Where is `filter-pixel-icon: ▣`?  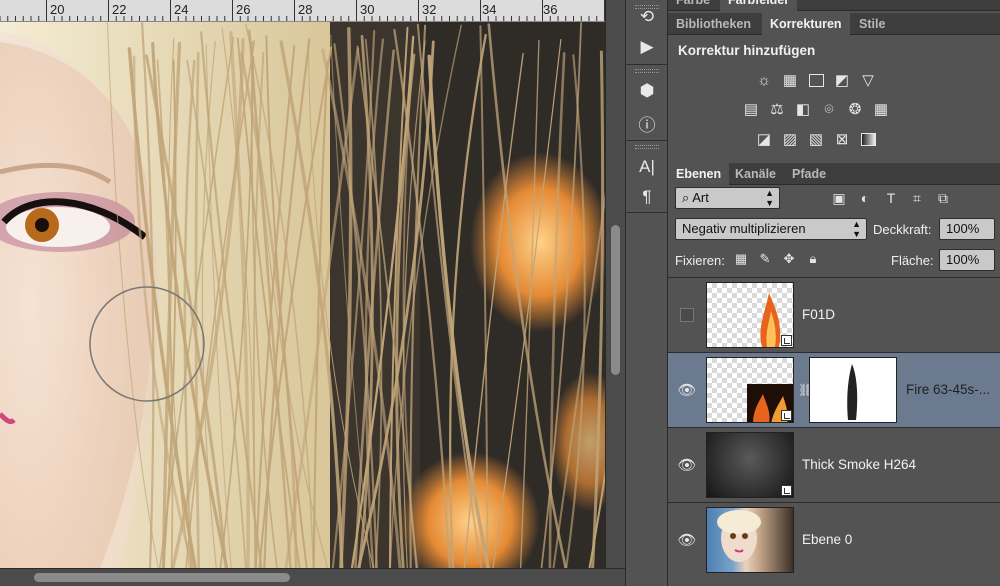 filter-pixel-icon: ▣ is located at coordinates (839, 198).